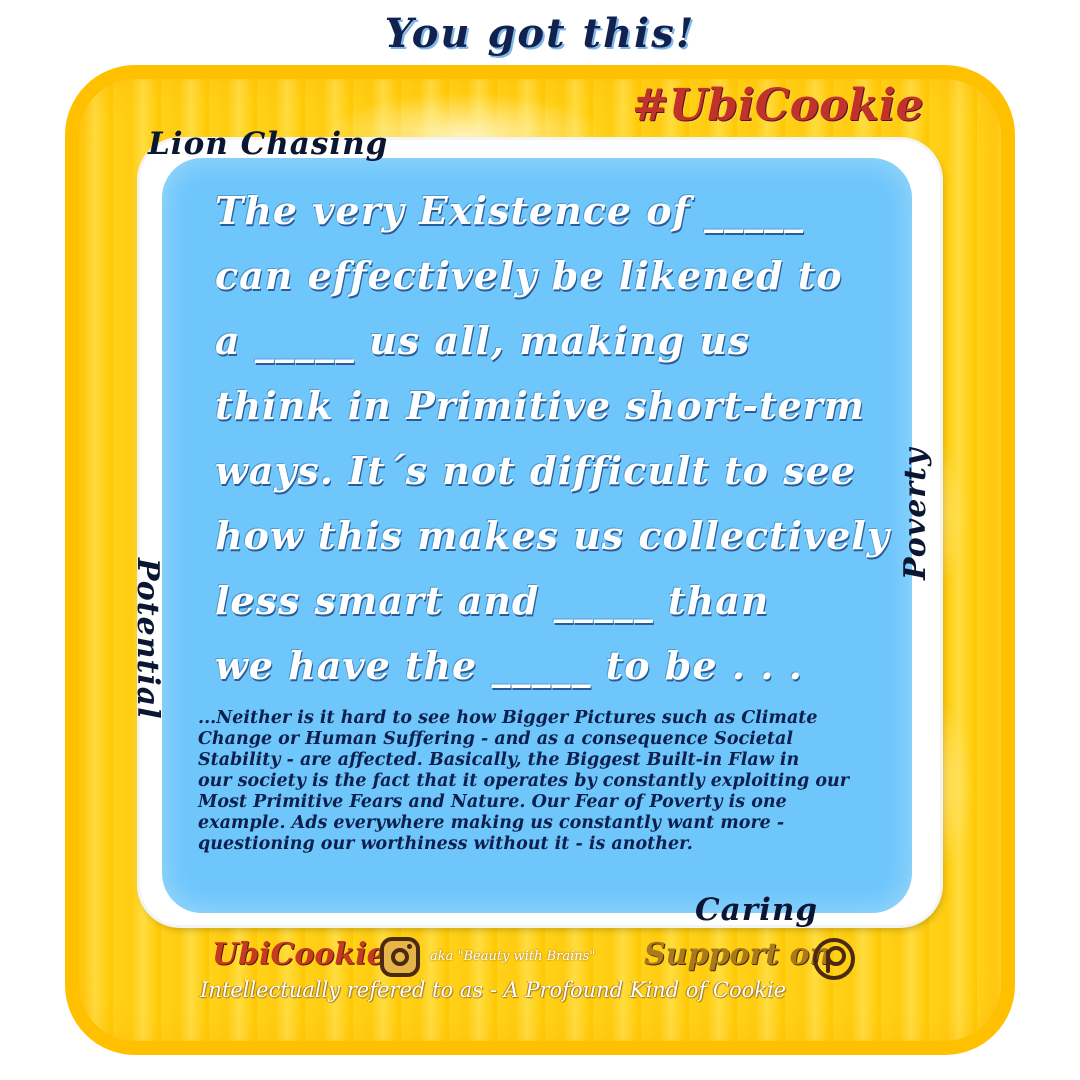 This screenshot has height=1080, width=1080. I want to click on hashtag-title: #UbiCookie, so click(778, 105).